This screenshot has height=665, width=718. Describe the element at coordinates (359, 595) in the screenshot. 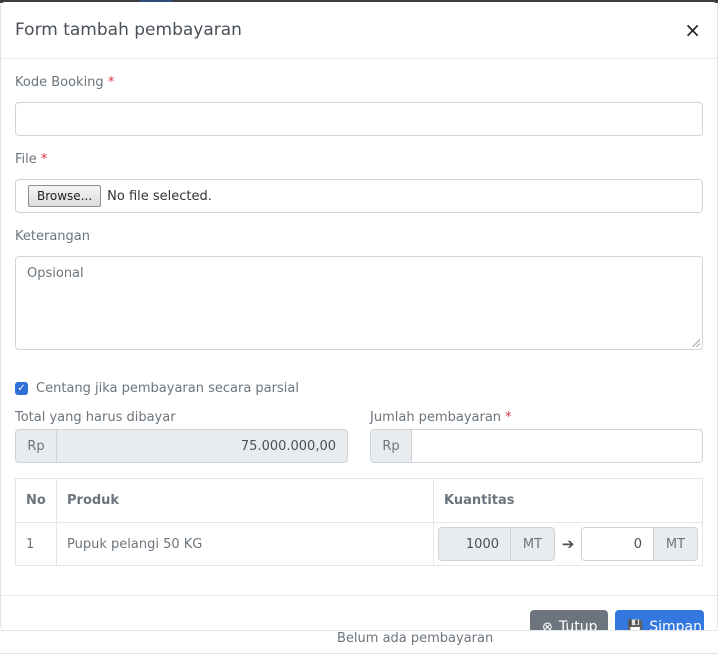

I see `footer-divider` at that location.